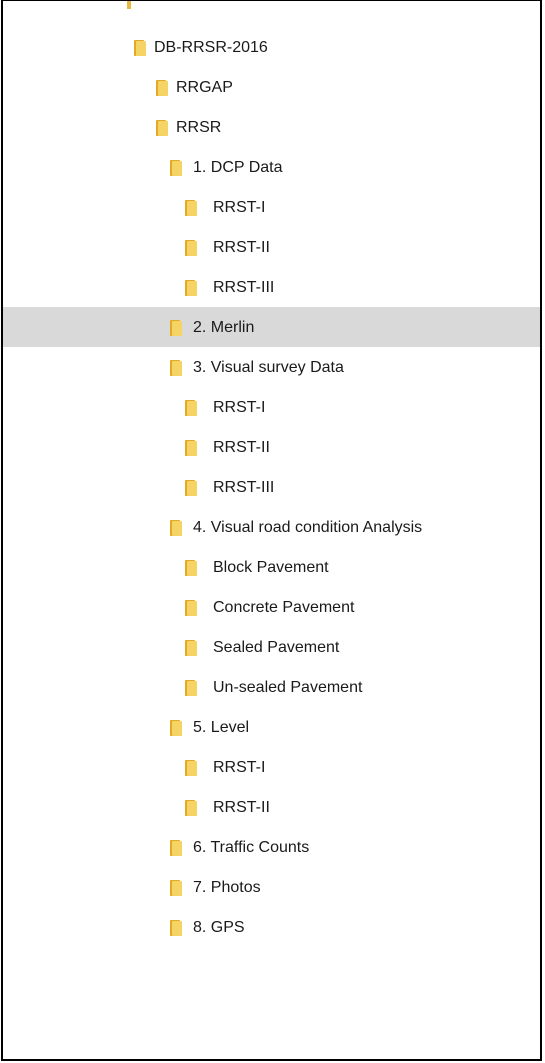 This screenshot has height=1063, width=545. What do you see at coordinates (271, 927) in the screenshot?
I see `tree-item: 8. GPS` at bounding box center [271, 927].